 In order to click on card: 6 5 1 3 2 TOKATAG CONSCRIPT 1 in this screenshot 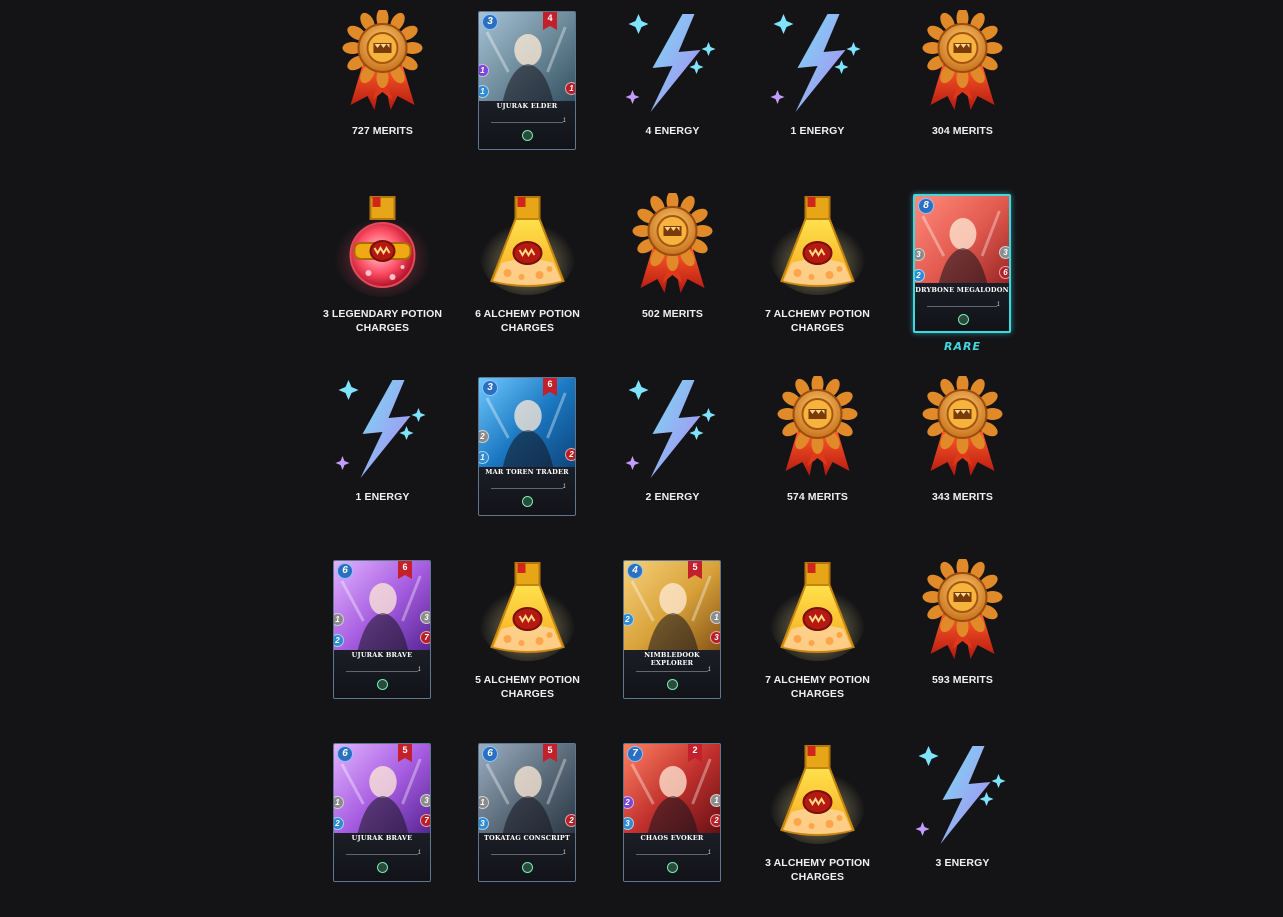, I will do `click(527, 812)`.